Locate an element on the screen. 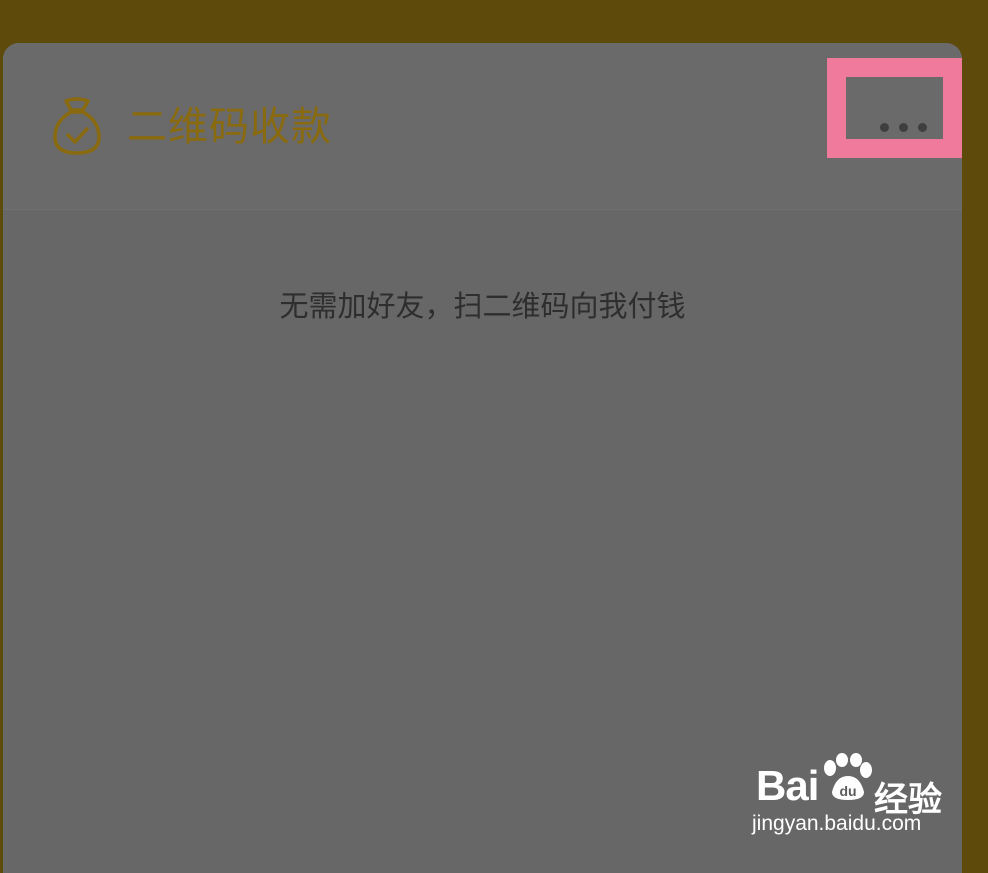 This screenshot has height=873, width=988. watermark-brand-logo: Bai is located at coordinates (787, 785).